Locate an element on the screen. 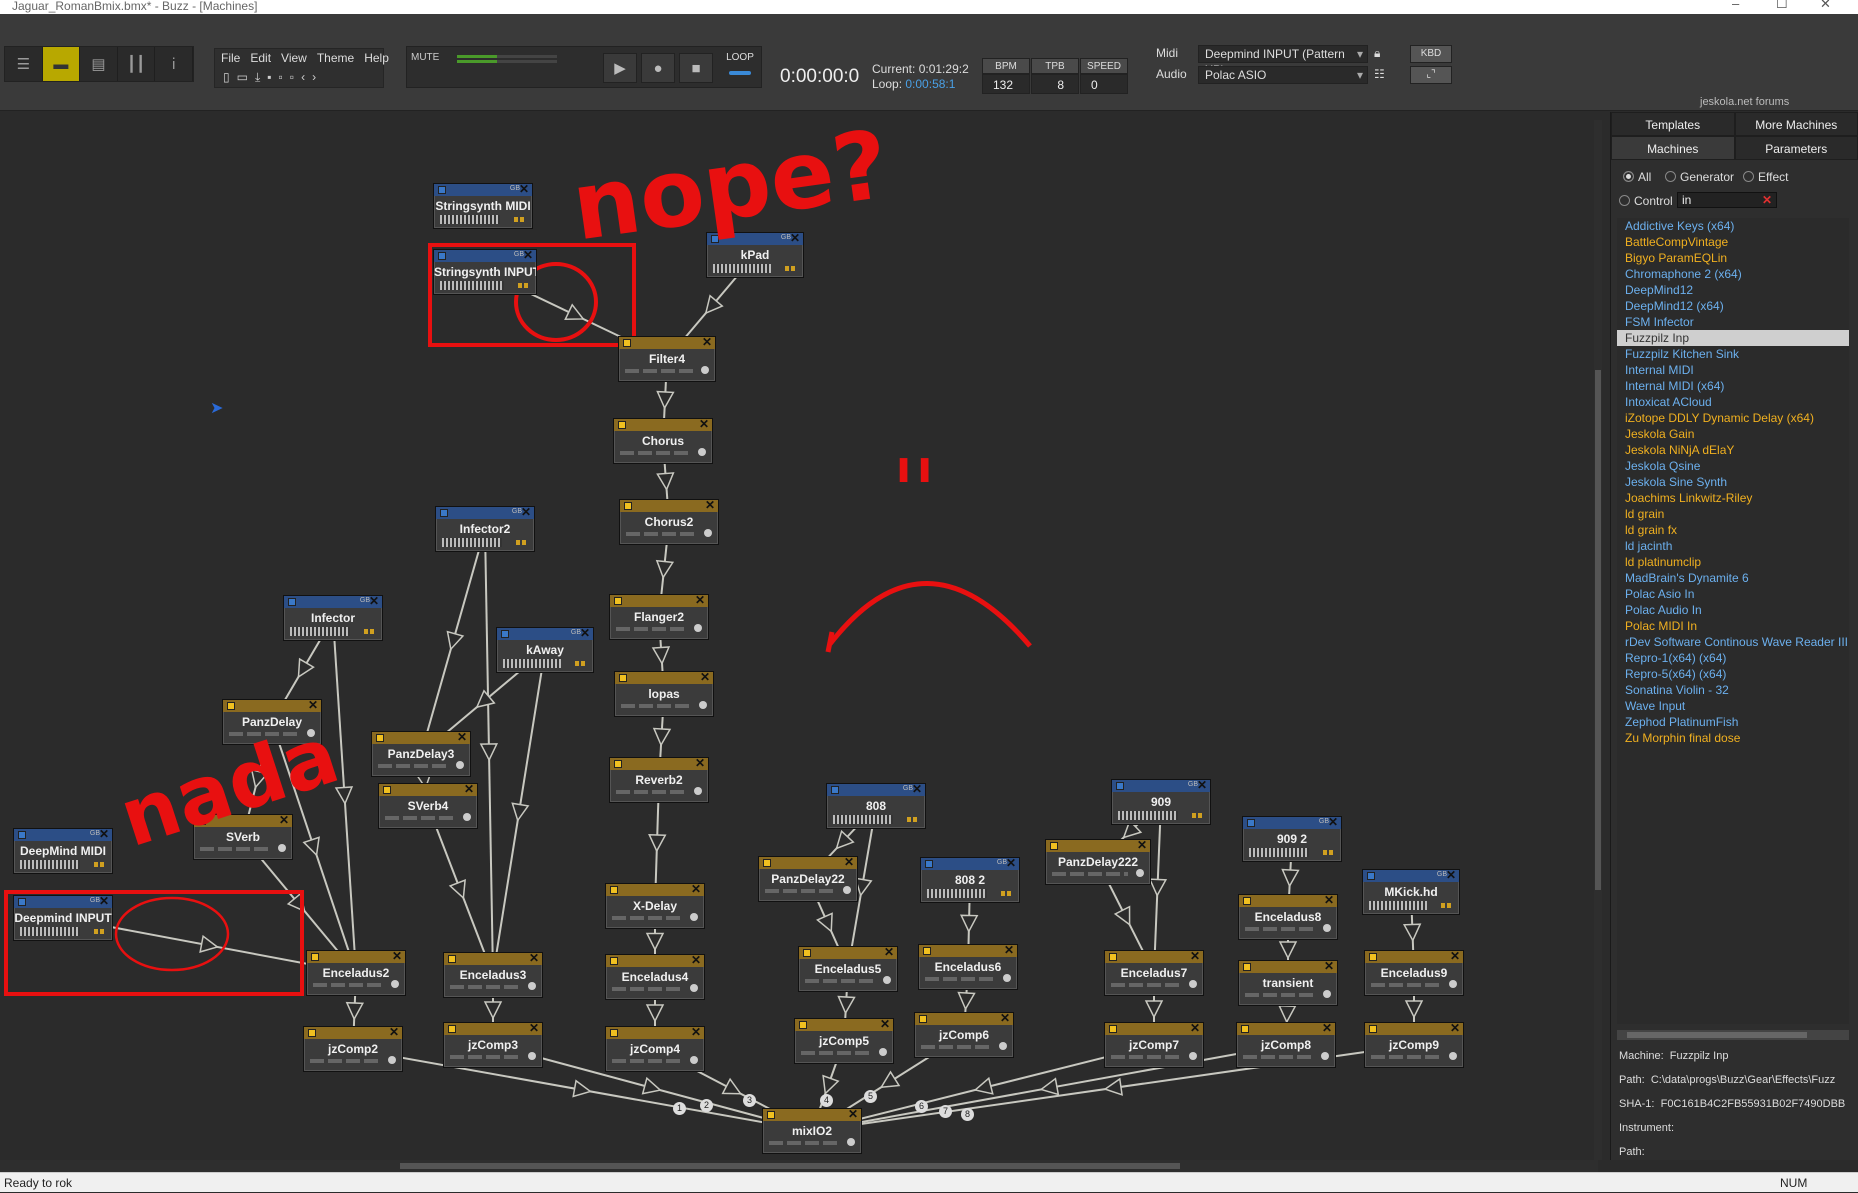  machine-list-item: Chromaphone 2 (x64) is located at coordinates (1733, 274).